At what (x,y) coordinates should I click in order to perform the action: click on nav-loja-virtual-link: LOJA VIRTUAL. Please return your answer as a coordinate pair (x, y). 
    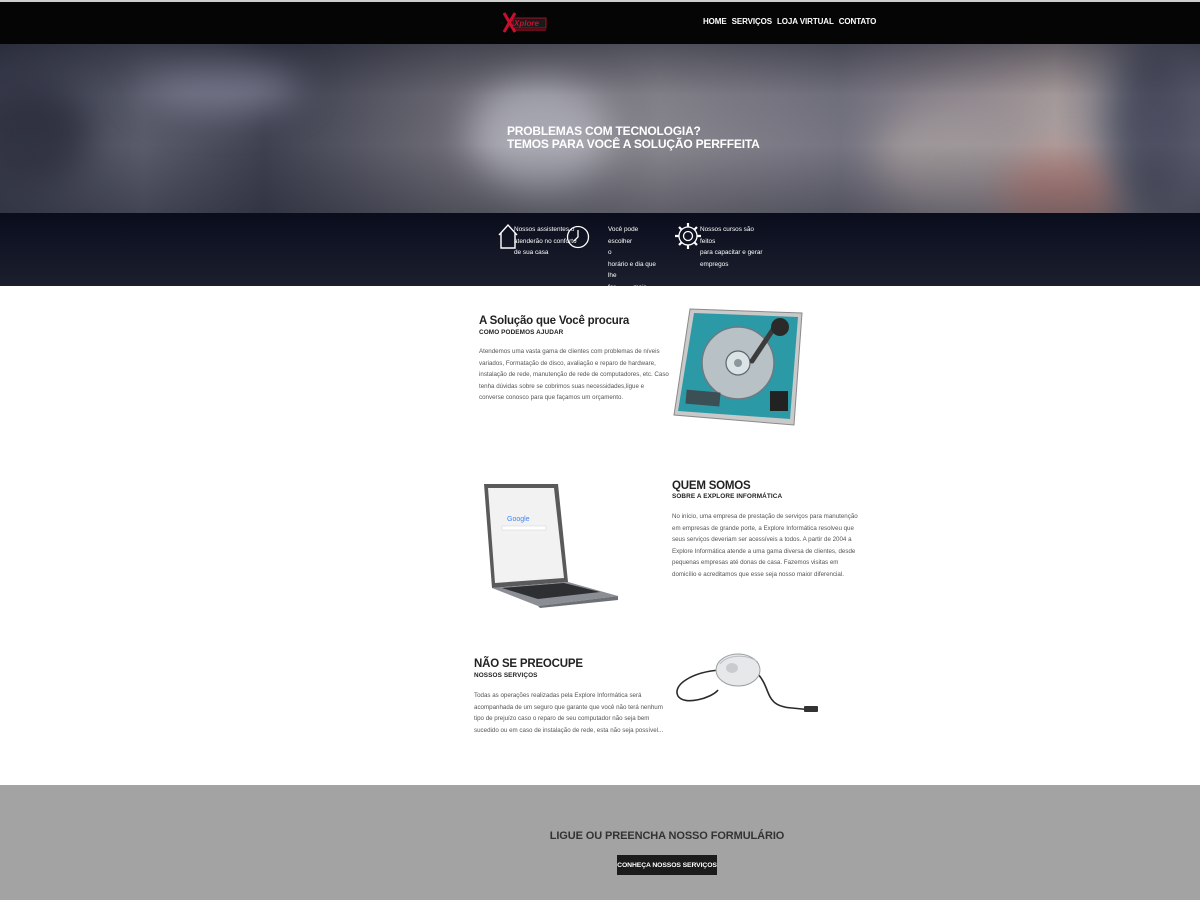
    Looking at the image, I should click on (805, 21).